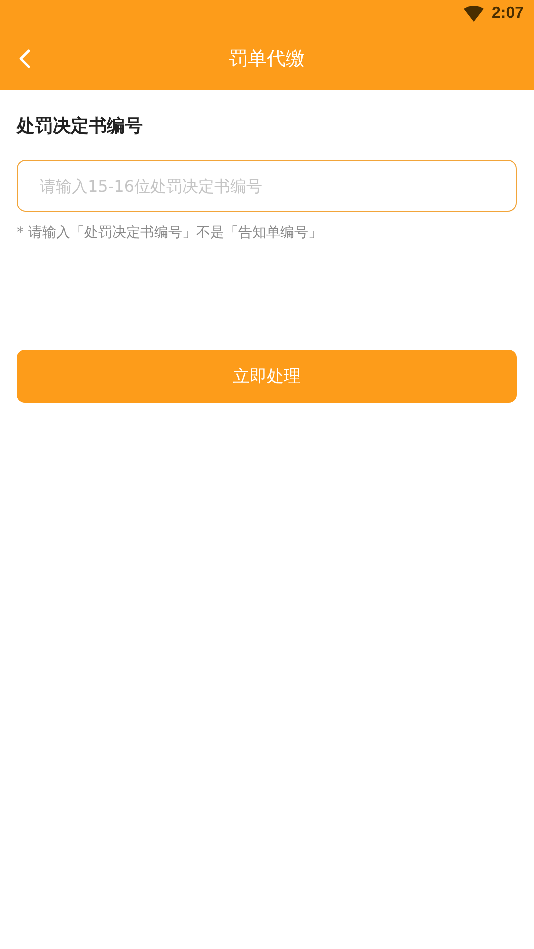 This screenshot has width=534, height=949. What do you see at coordinates (25, 59) in the screenshot?
I see `back-icon` at bounding box center [25, 59].